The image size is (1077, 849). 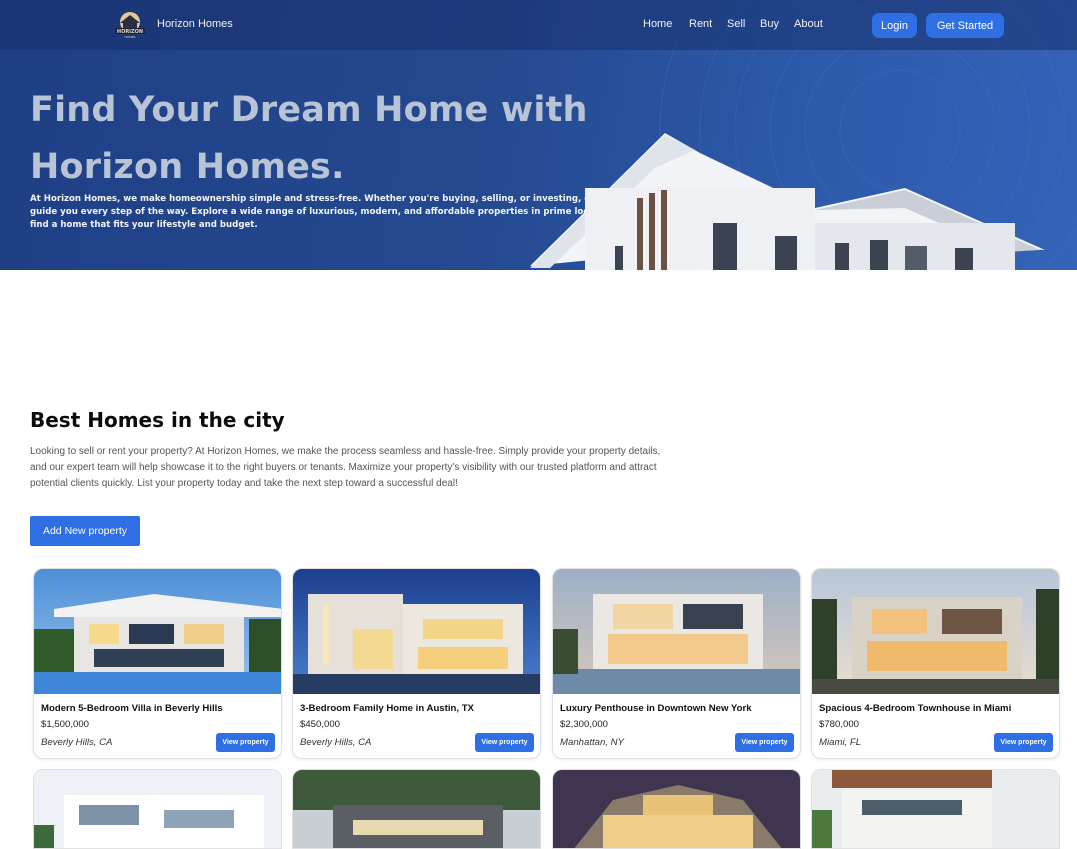 I want to click on property-location: Miami, FL, so click(x=840, y=742).